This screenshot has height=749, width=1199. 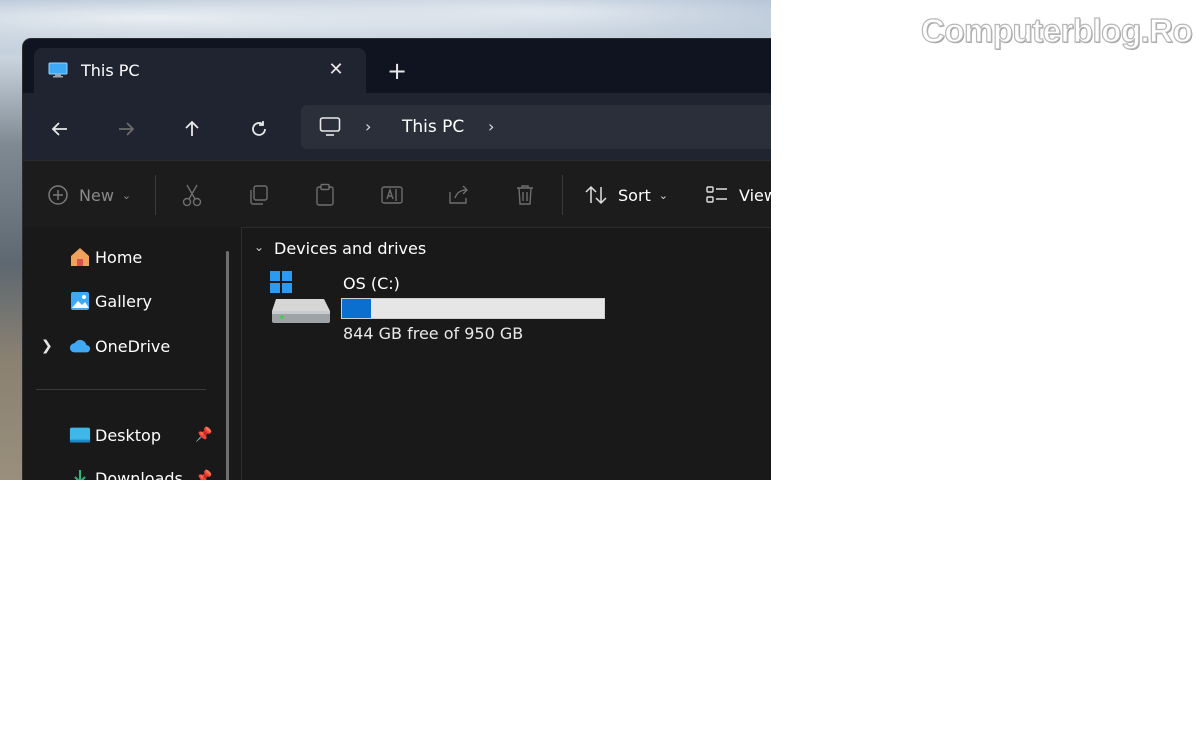 What do you see at coordinates (634, 195) in the screenshot?
I see `sort-label: Sort` at bounding box center [634, 195].